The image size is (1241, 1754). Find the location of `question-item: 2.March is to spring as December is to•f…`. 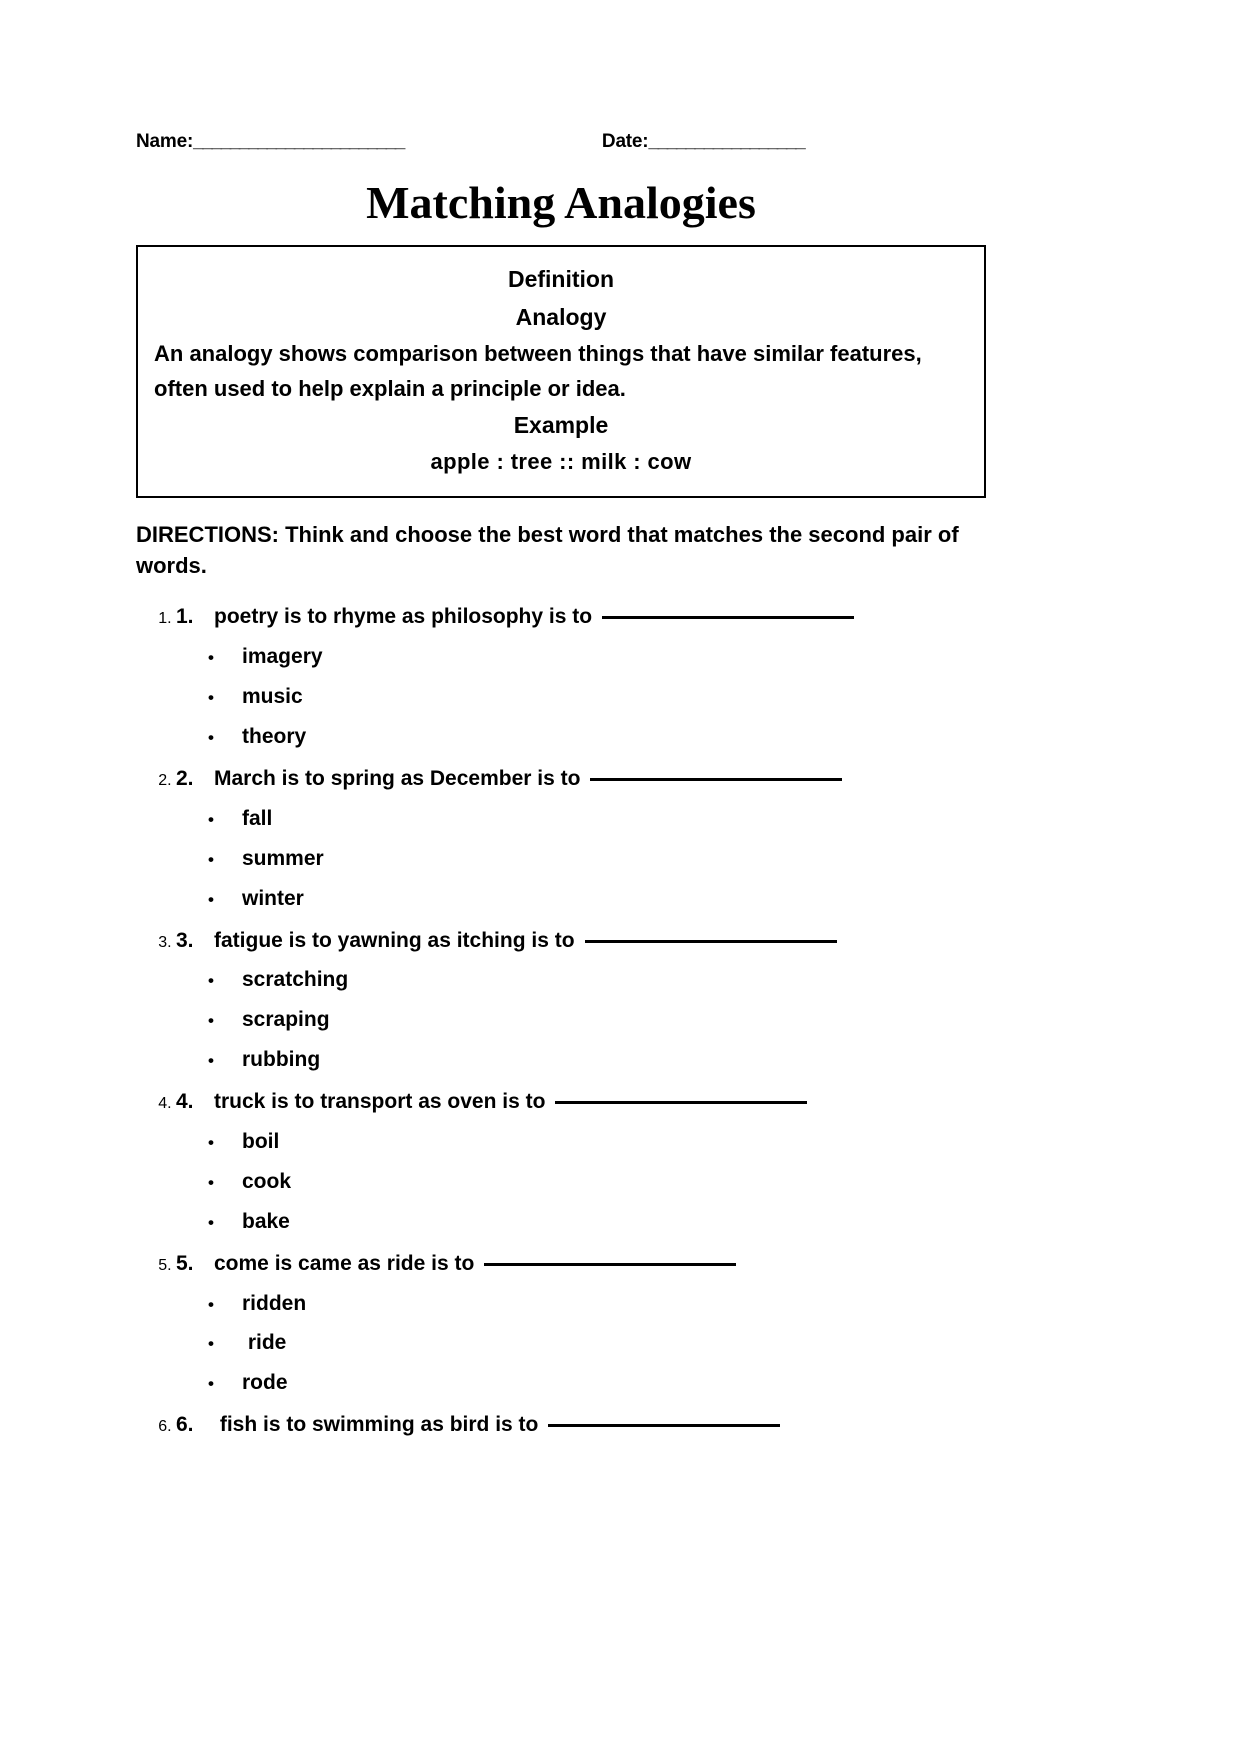

question-item: 2.March is to spring as December is to•f… is located at coordinates (581, 839).